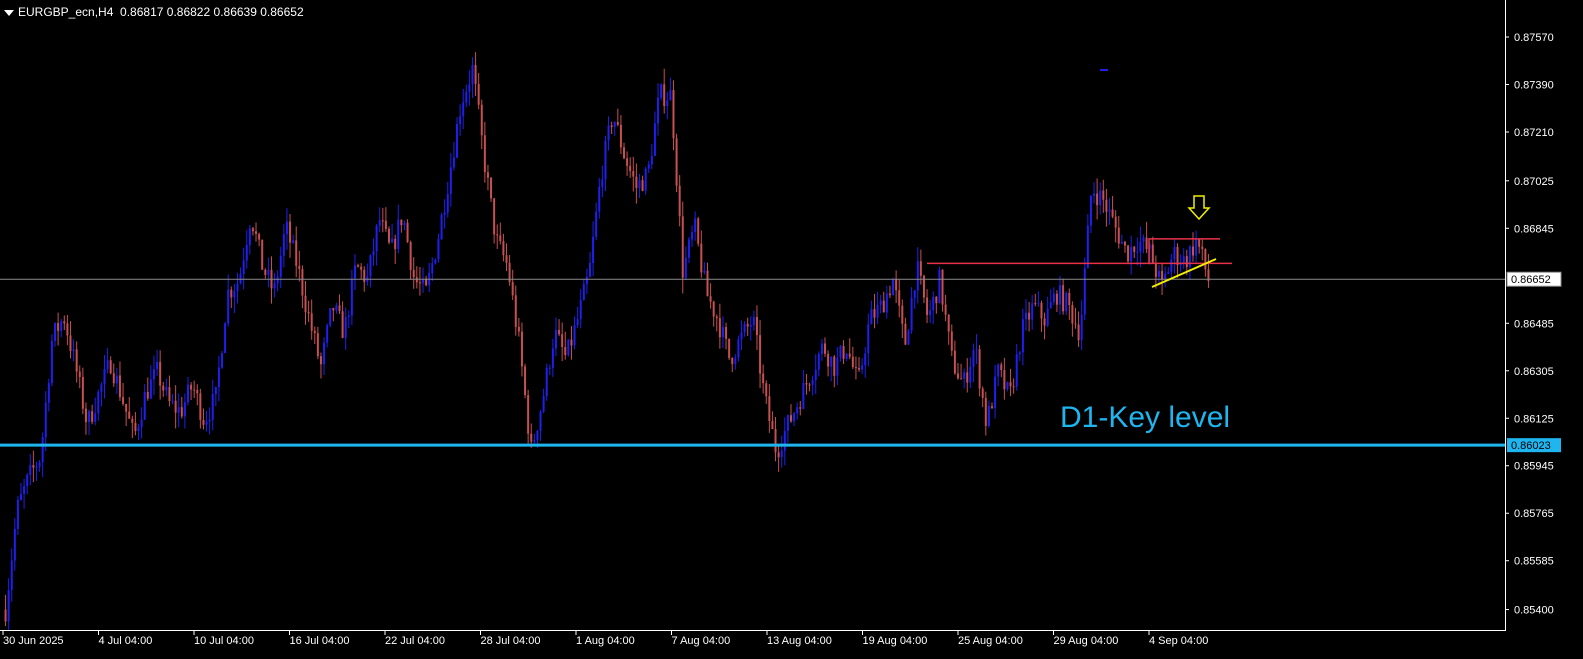  Describe the element at coordinates (235, 12) in the screenshot. I see `ohlc-low: 0.86639` at that location.